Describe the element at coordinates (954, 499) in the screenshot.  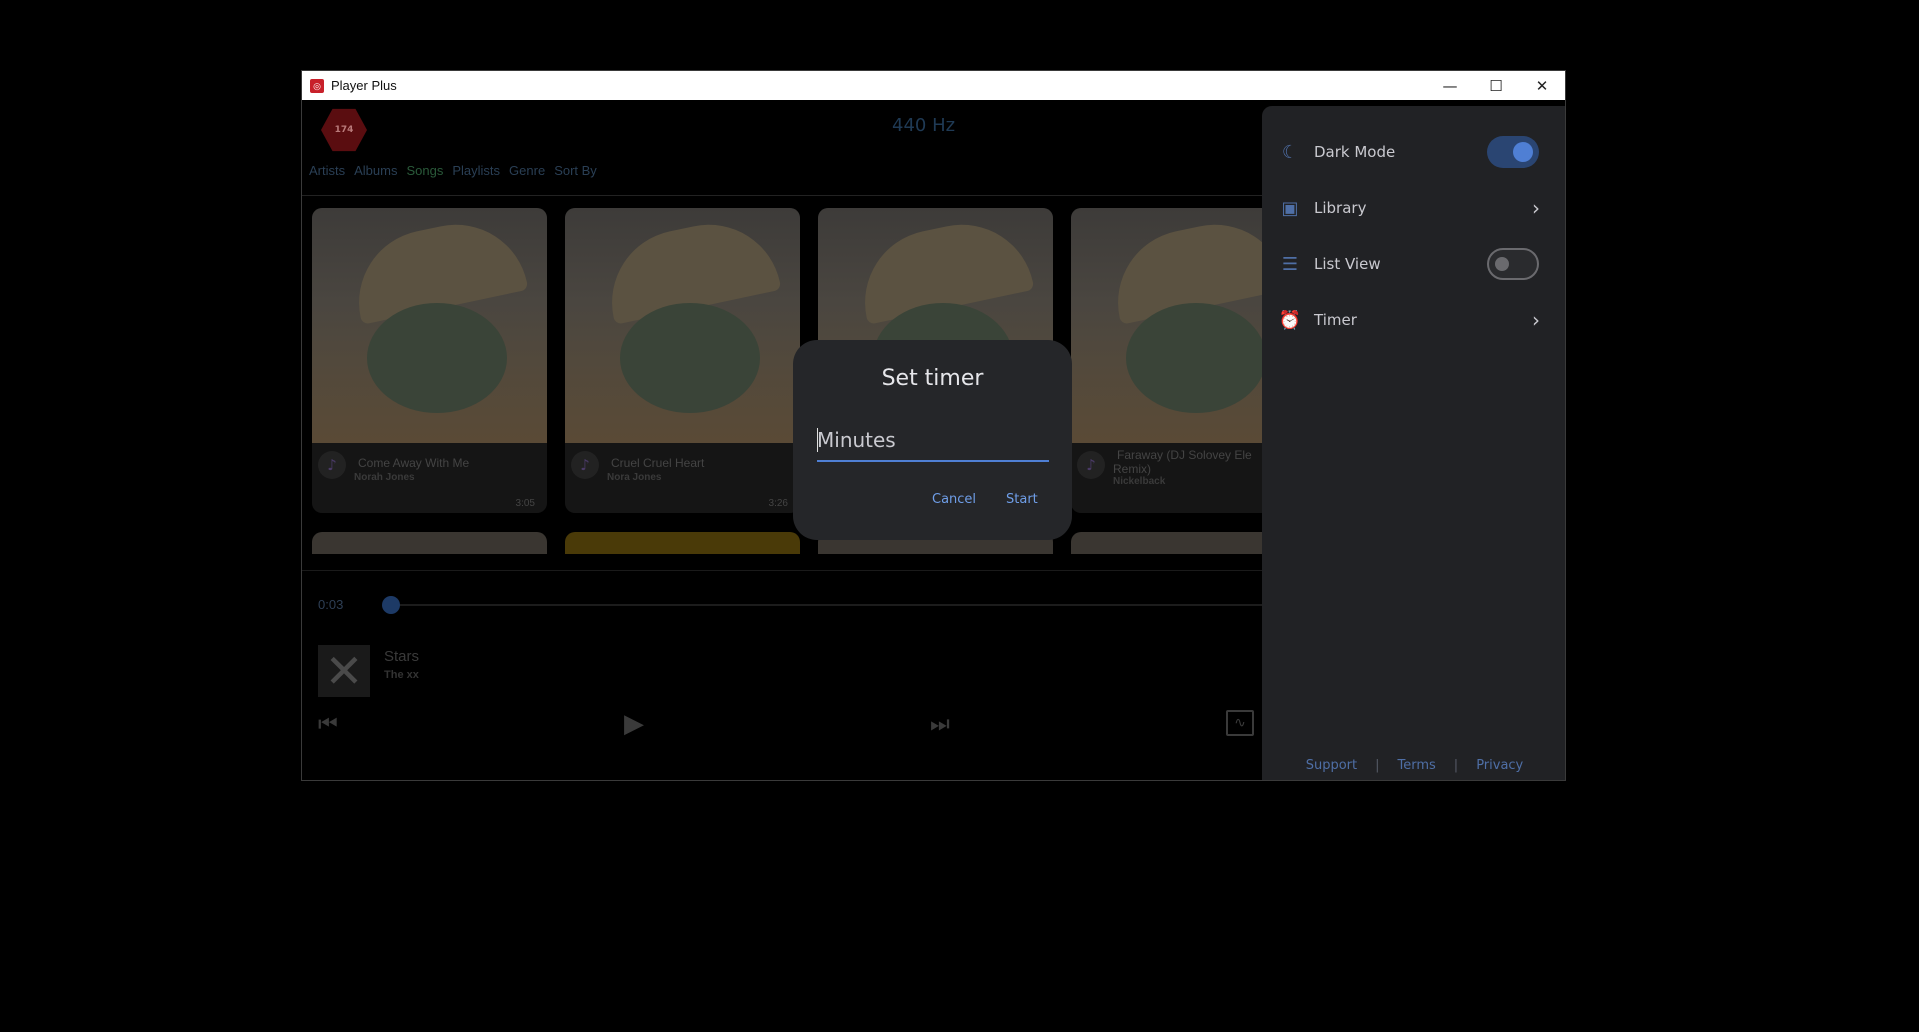
I see `cancel-button: Cancel` at that location.